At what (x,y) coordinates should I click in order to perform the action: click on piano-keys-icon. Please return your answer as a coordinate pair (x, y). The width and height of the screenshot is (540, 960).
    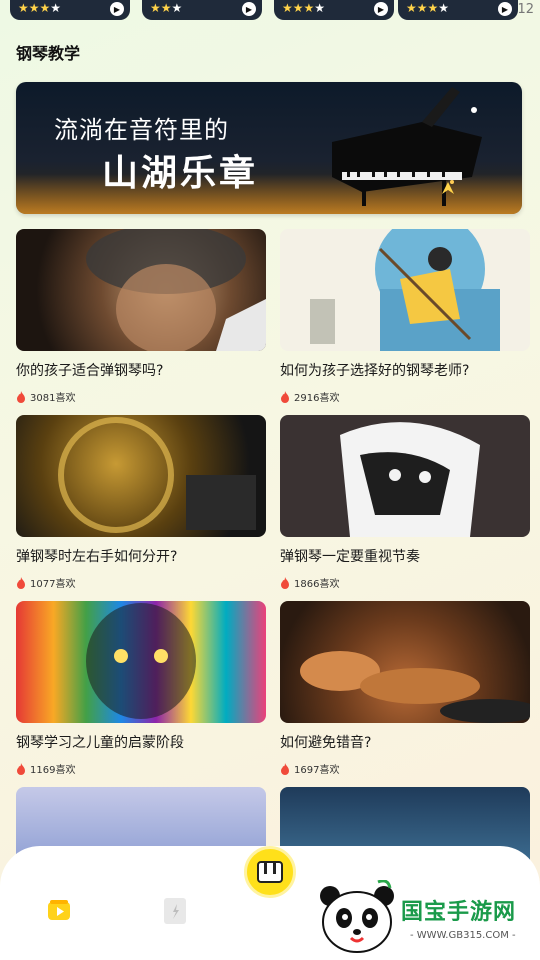
    Looking at the image, I should click on (270, 872).